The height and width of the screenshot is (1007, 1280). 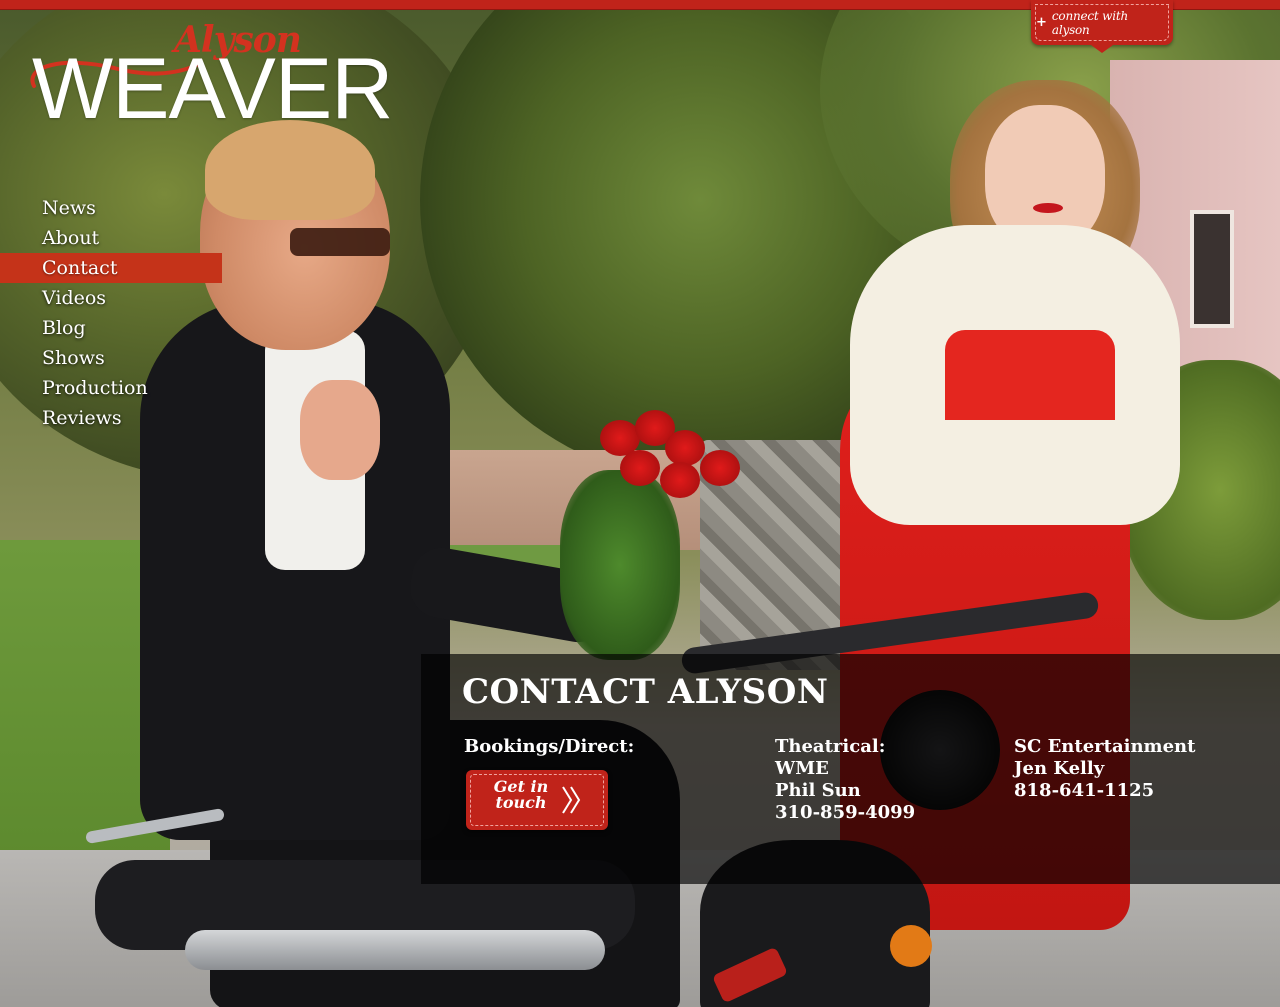 I want to click on nav-item-videos: Videos, so click(x=111, y=298).